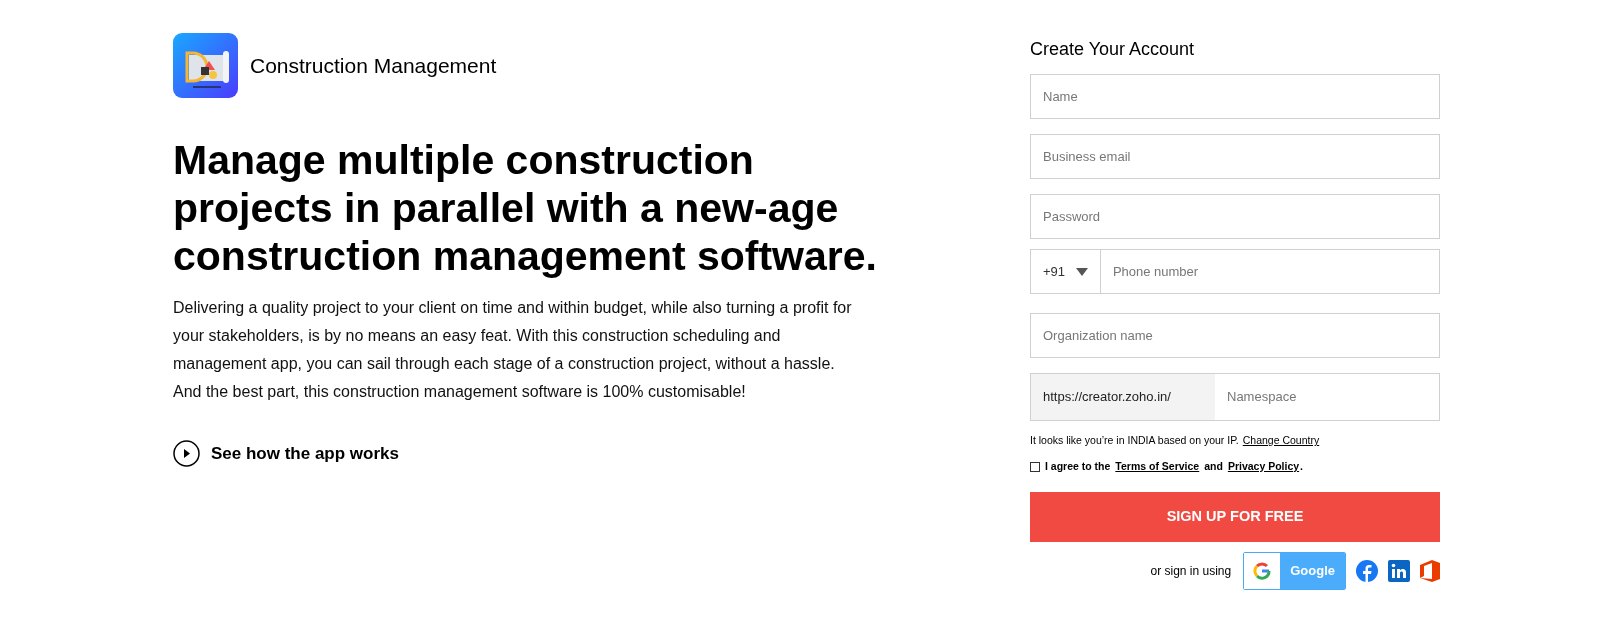  I want to click on agree-checkbox, so click(1035, 466).